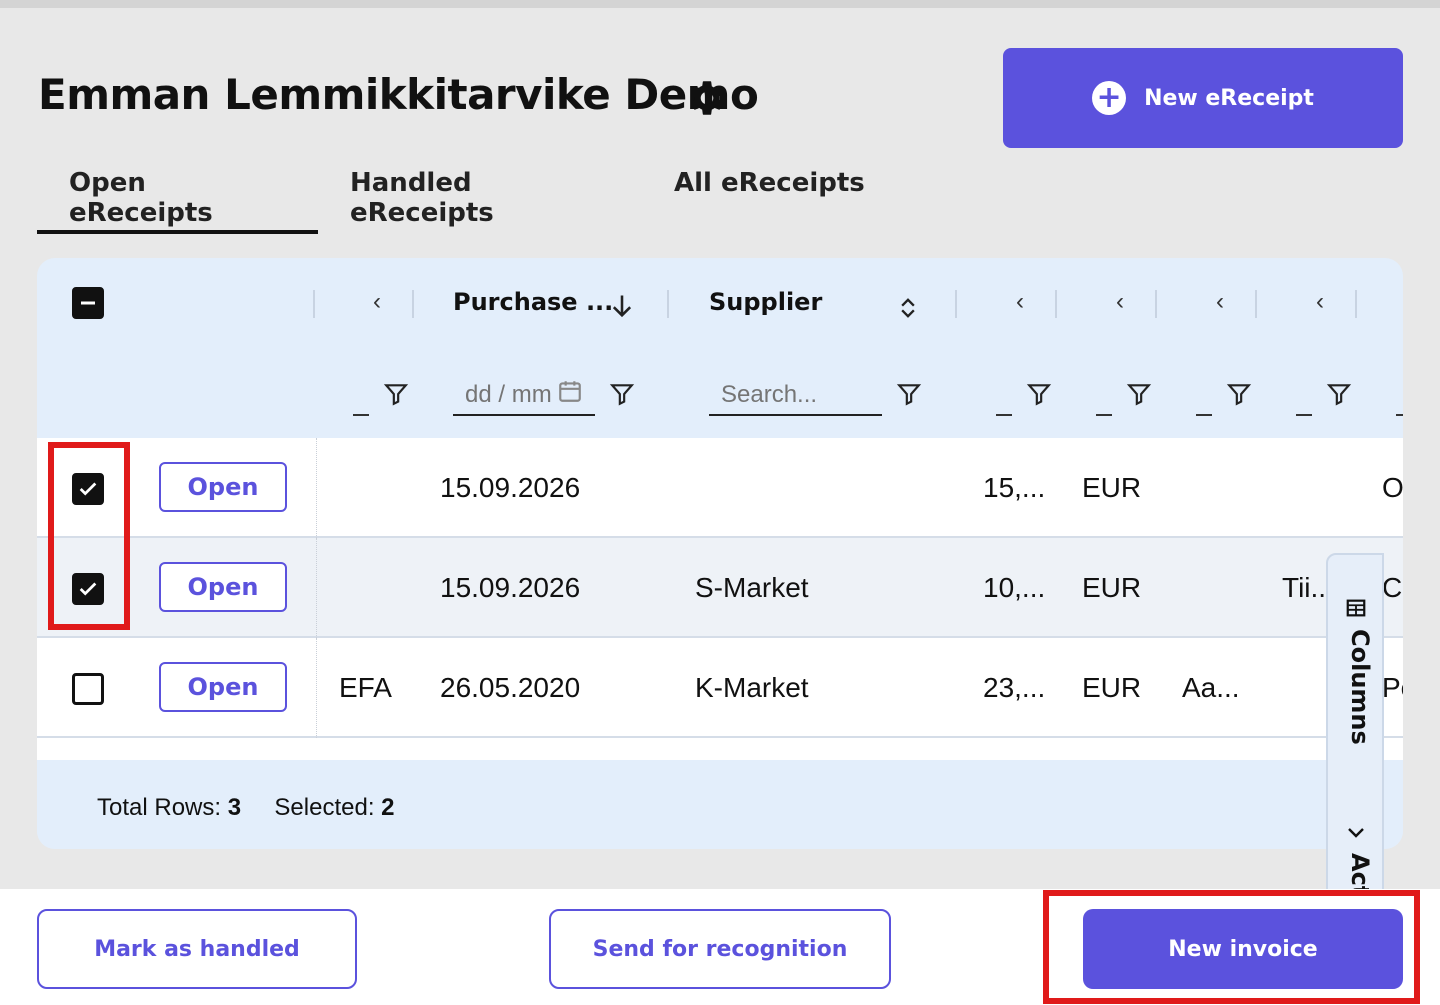  What do you see at coordinates (720, 804) in the screenshot?
I see `grid-footer: Total Rows: 3 Selected: 2` at bounding box center [720, 804].